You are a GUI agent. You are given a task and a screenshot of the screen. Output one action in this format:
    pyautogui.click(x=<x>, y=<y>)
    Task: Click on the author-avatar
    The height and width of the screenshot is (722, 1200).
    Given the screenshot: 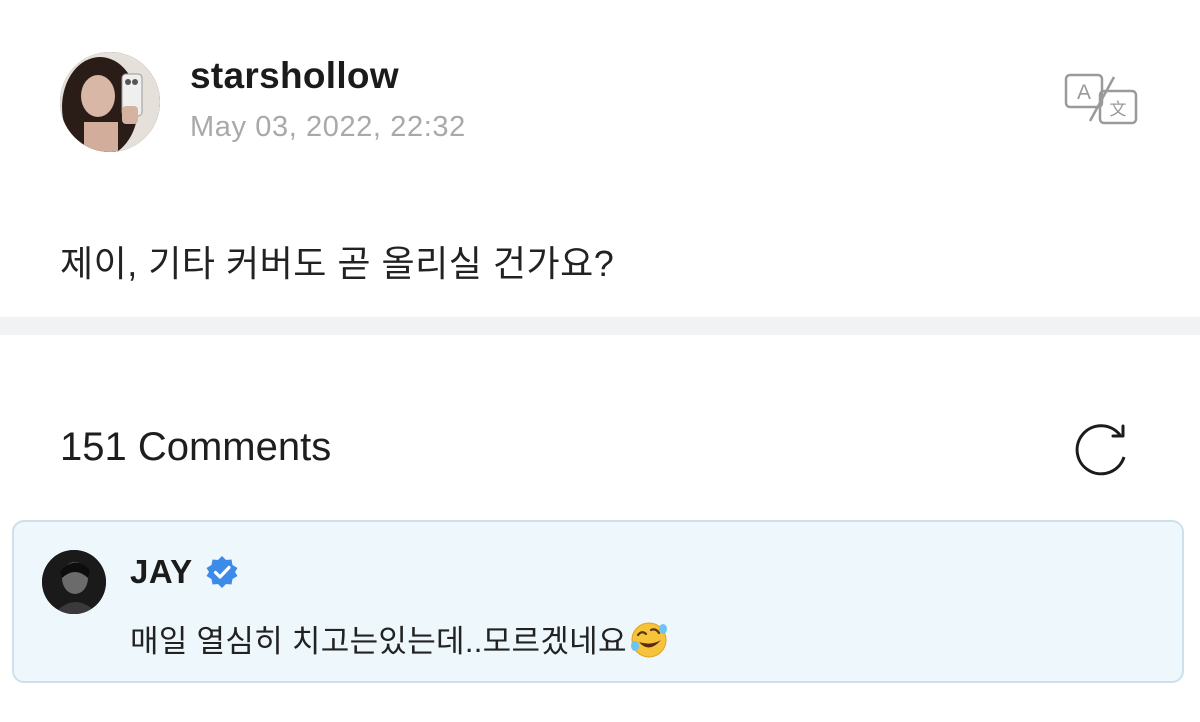 What is the action you would take?
    pyautogui.click(x=110, y=102)
    